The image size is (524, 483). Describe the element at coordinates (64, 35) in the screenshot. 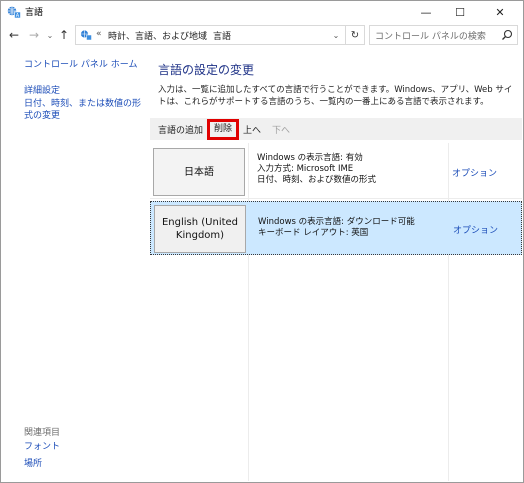

I see `up-arrow-icon: ↑` at that location.